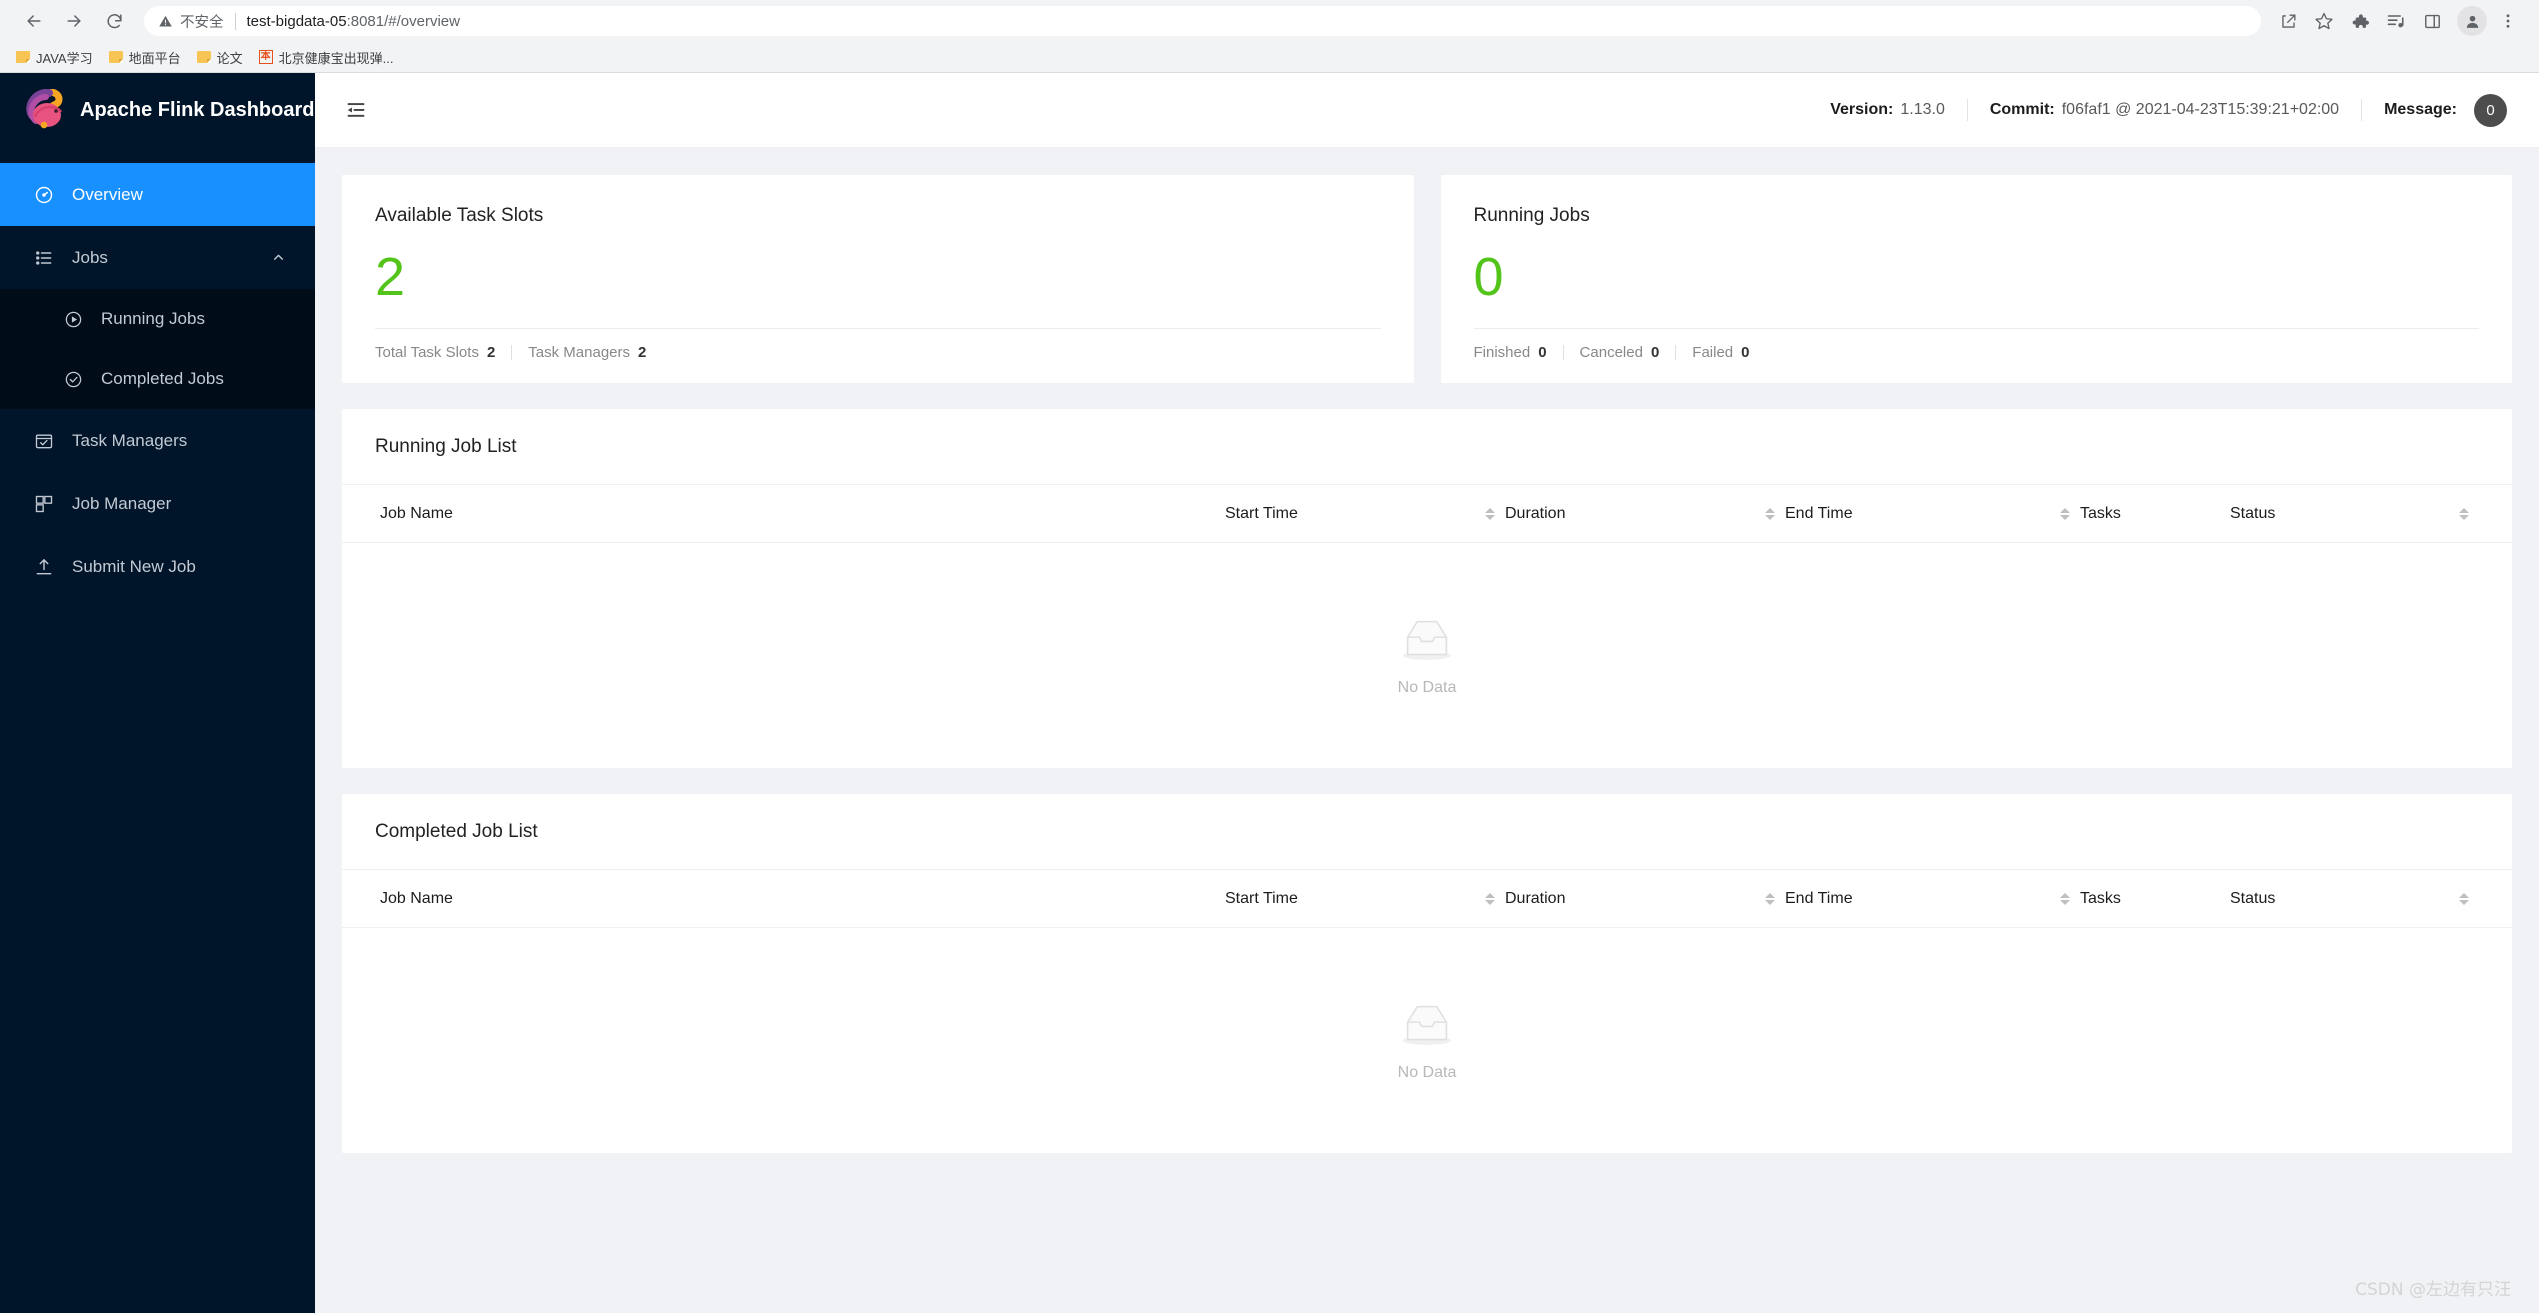 The image size is (2539, 1313). What do you see at coordinates (107, 194) in the screenshot?
I see `sidebar-item-label: Overview` at bounding box center [107, 194].